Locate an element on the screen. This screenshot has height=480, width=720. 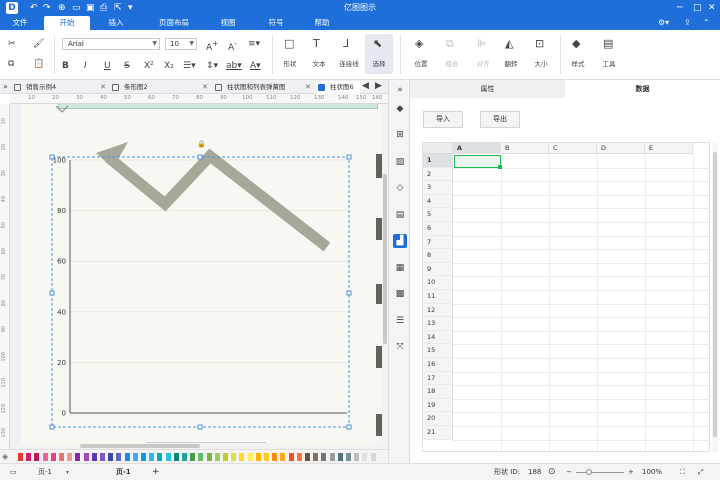
group-icon: ⧉ is located at coordinates (450, 44).